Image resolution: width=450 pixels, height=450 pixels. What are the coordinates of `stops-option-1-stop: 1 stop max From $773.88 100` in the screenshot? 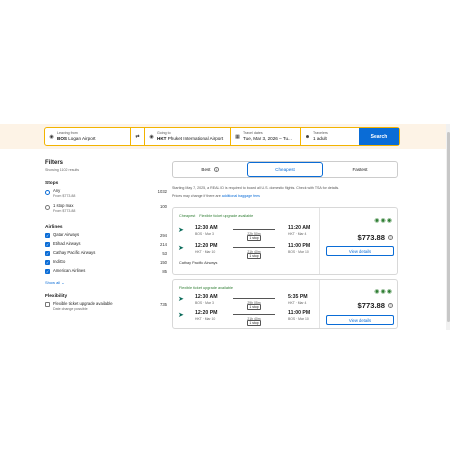 It's located at (106, 209).